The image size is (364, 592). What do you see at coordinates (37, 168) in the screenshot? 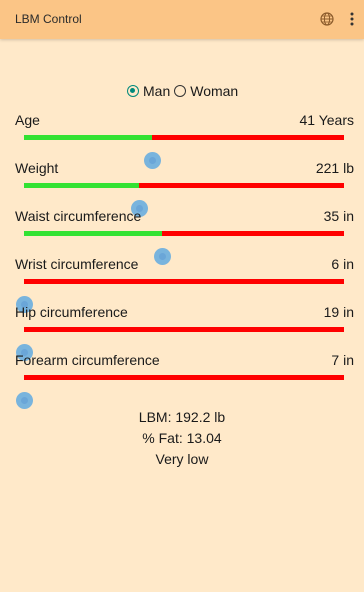
I see `slider-label-weight: Weight` at bounding box center [37, 168].